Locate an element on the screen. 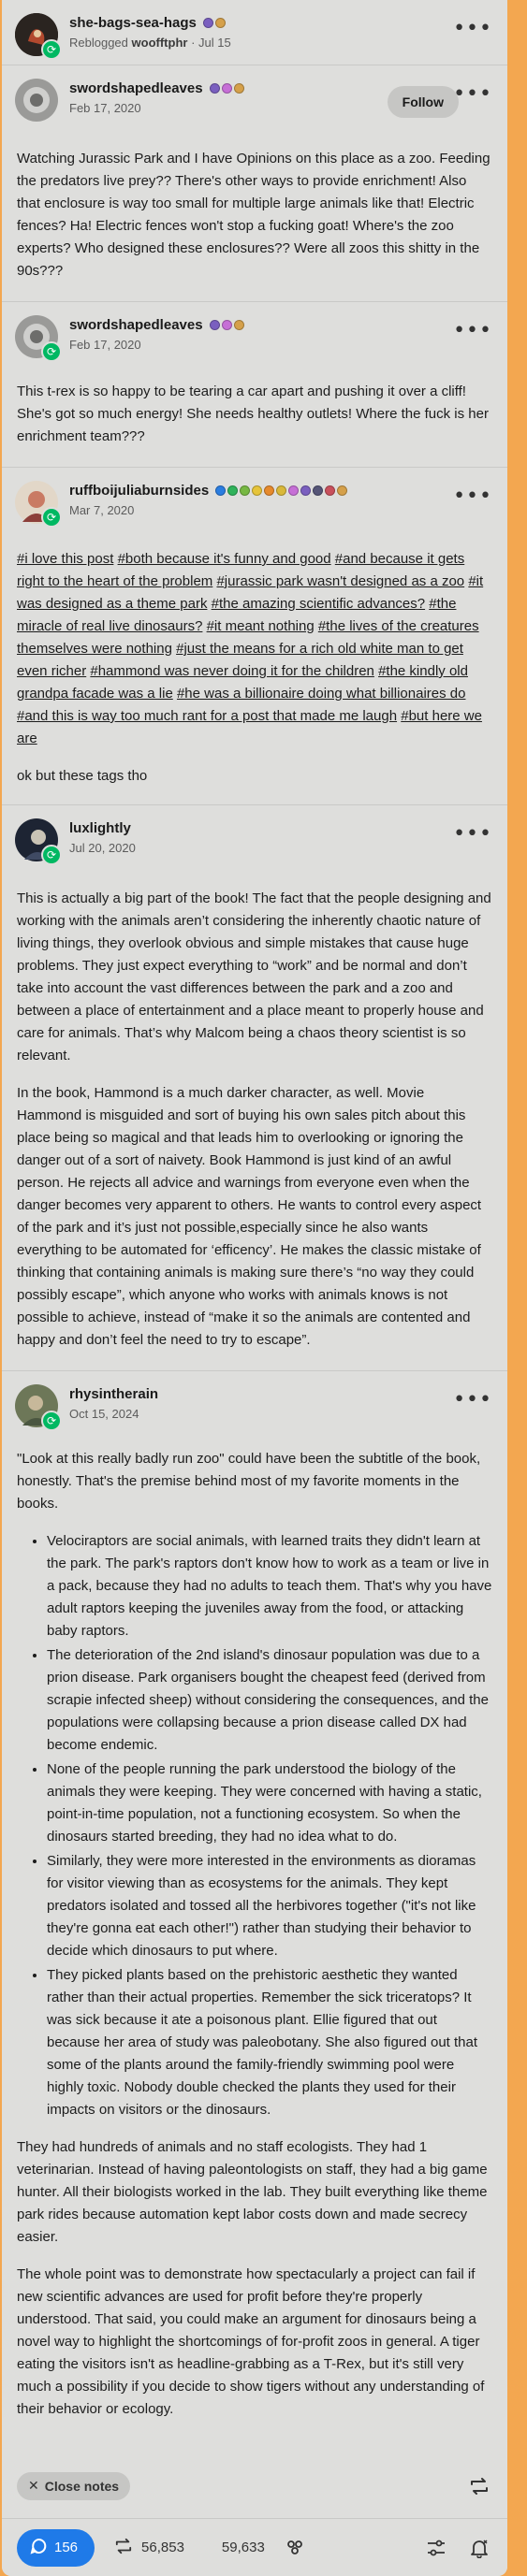  avatar is located at coordinates (36, 100).